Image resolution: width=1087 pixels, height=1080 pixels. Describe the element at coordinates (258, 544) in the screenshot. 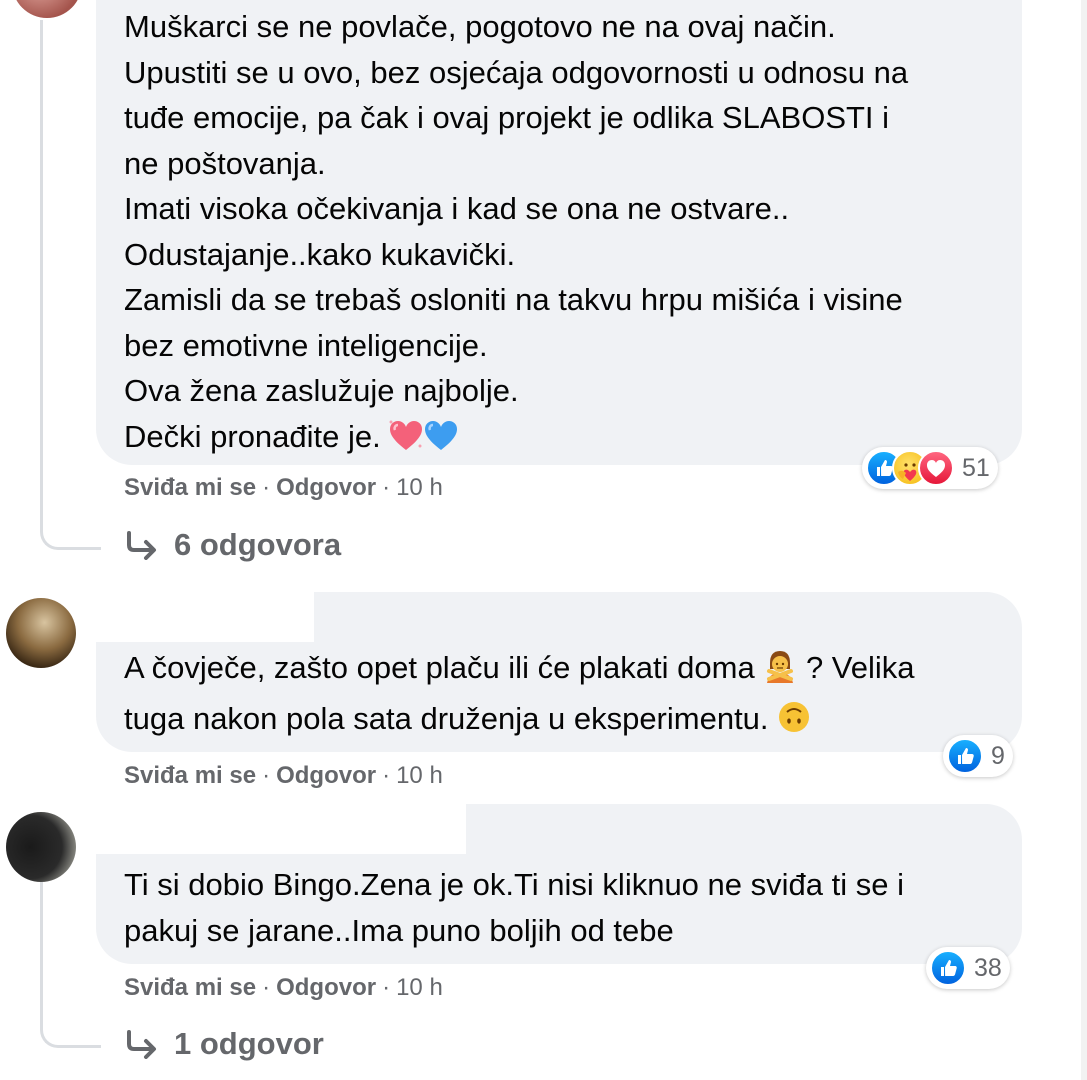

I see `replies-count-label: 6 odgovora` at that location.